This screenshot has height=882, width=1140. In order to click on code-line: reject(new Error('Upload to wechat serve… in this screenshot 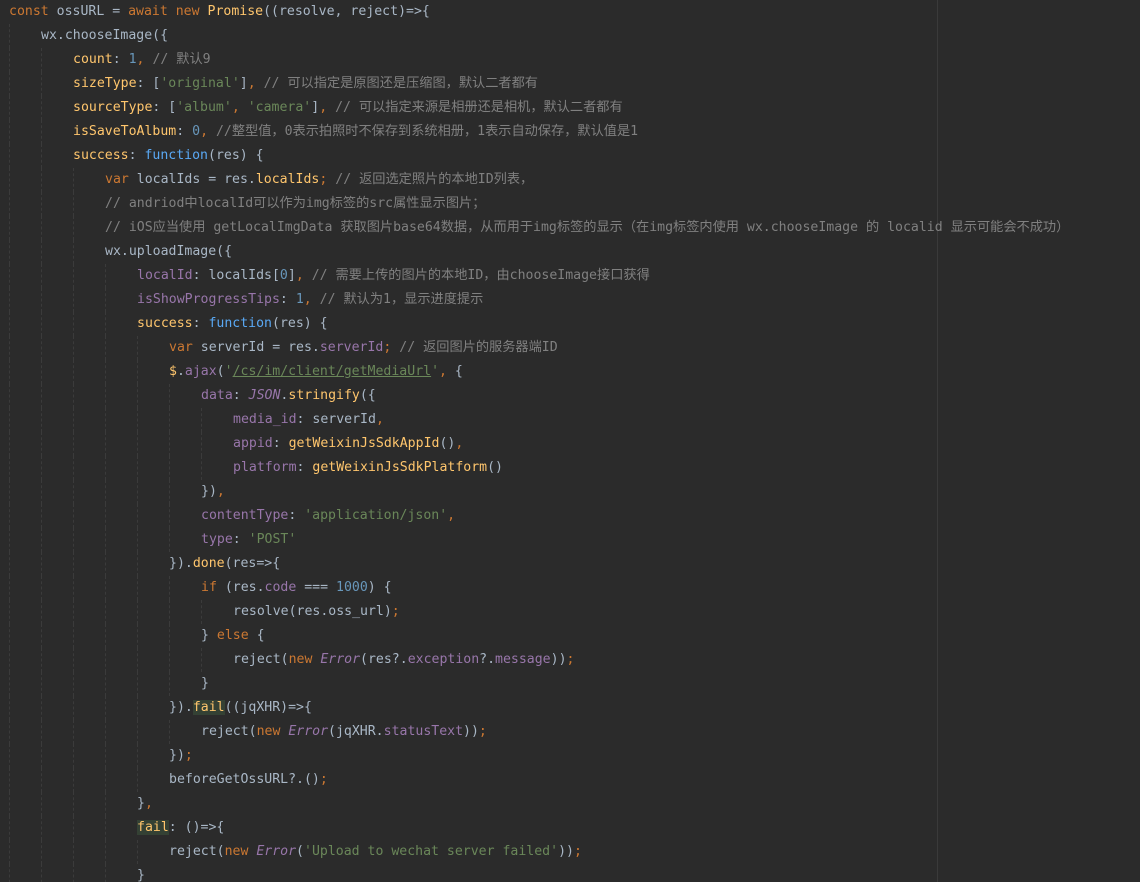, I will do `click(574, 852)`.